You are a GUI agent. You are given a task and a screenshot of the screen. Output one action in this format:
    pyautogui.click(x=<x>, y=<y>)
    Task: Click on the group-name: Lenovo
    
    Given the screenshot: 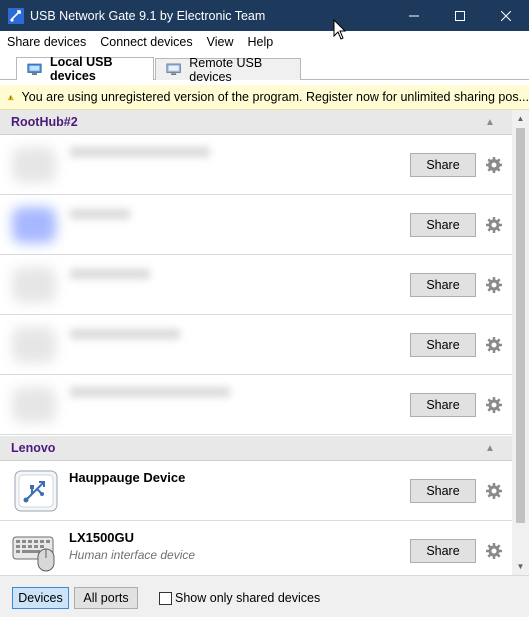 What is the action you would take?
    pyautogui.click(x=33, y=448)
    